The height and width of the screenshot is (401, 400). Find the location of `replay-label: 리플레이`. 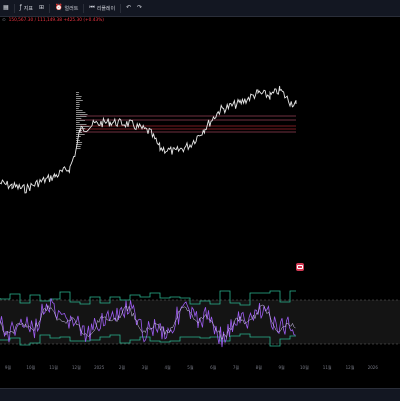

replay-label: 리플레이 is located at coordinates (106, 8).